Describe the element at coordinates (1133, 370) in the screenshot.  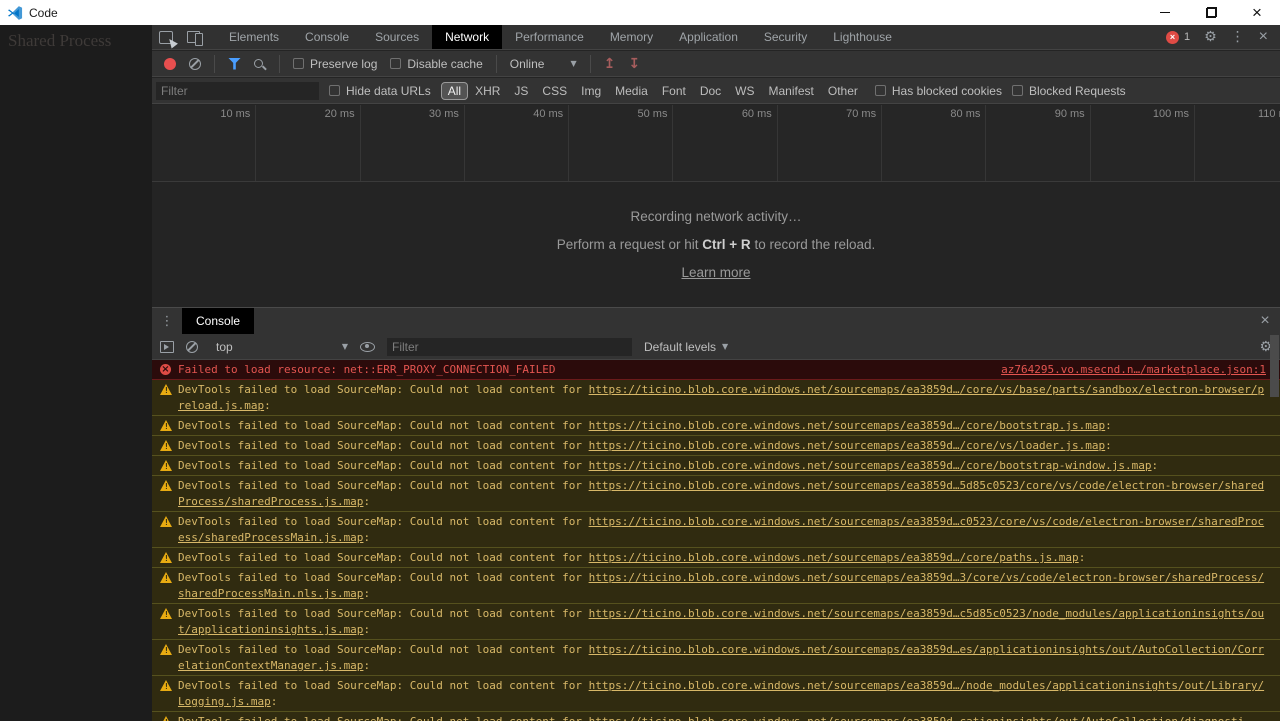
I see `message-source-link: az764295.vo.msecnd.n…/marketplace.json:1` at that location.